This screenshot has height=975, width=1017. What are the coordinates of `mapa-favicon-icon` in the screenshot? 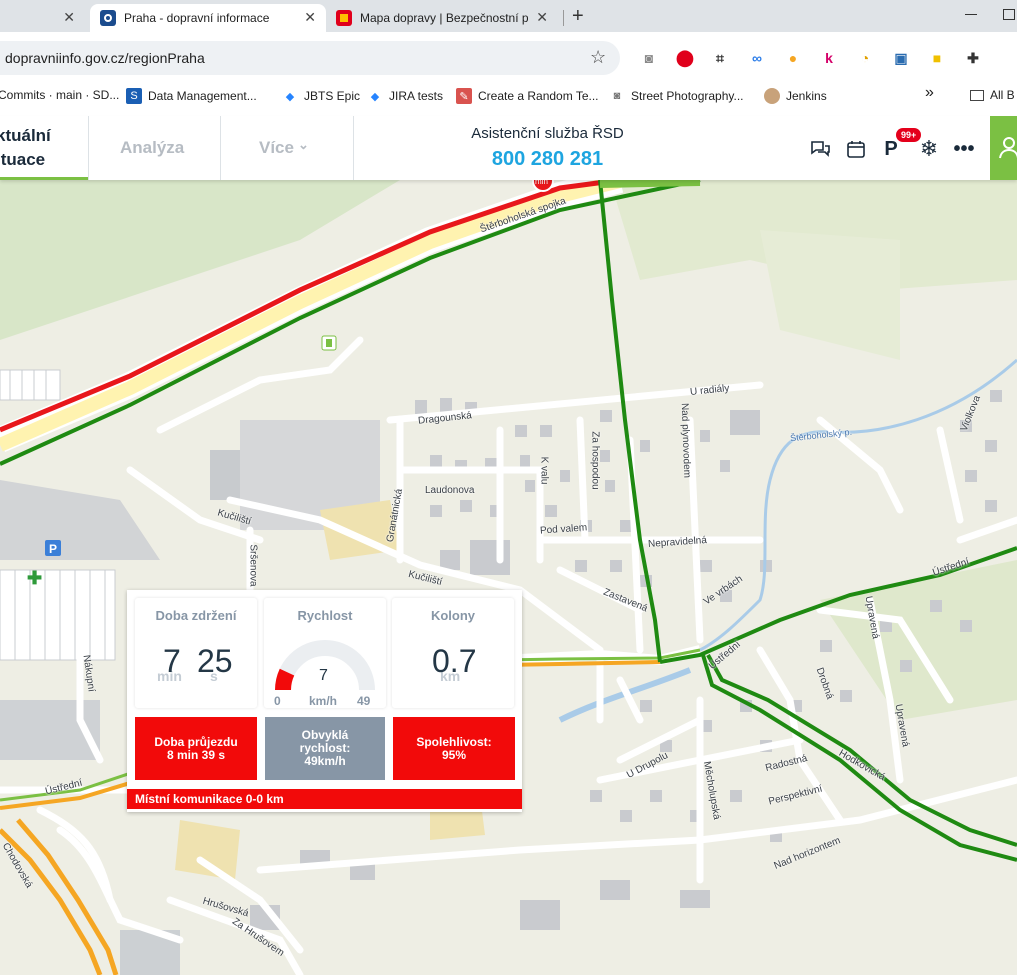 It's located at (344, 18).